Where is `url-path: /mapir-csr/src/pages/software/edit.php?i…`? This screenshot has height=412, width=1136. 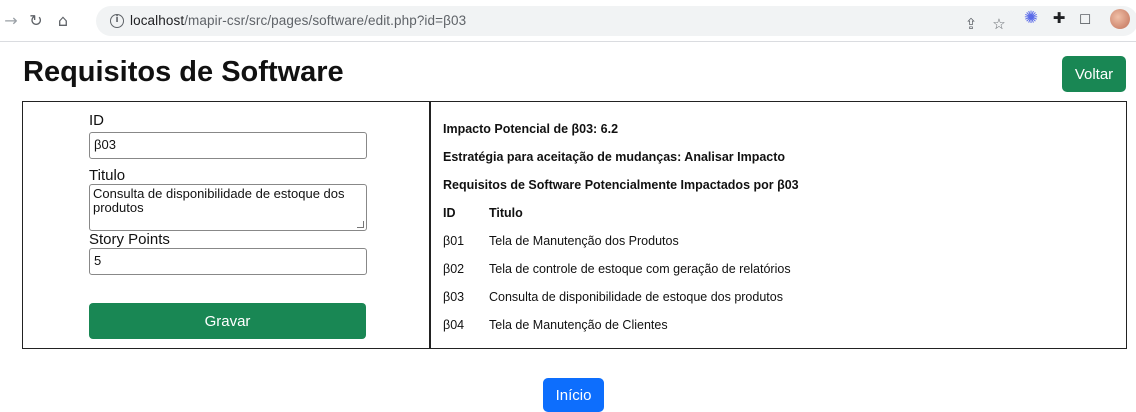 url-path: /mapir-csr/src/pages/software/edit.php?i… is located at coordinates (325, 20).